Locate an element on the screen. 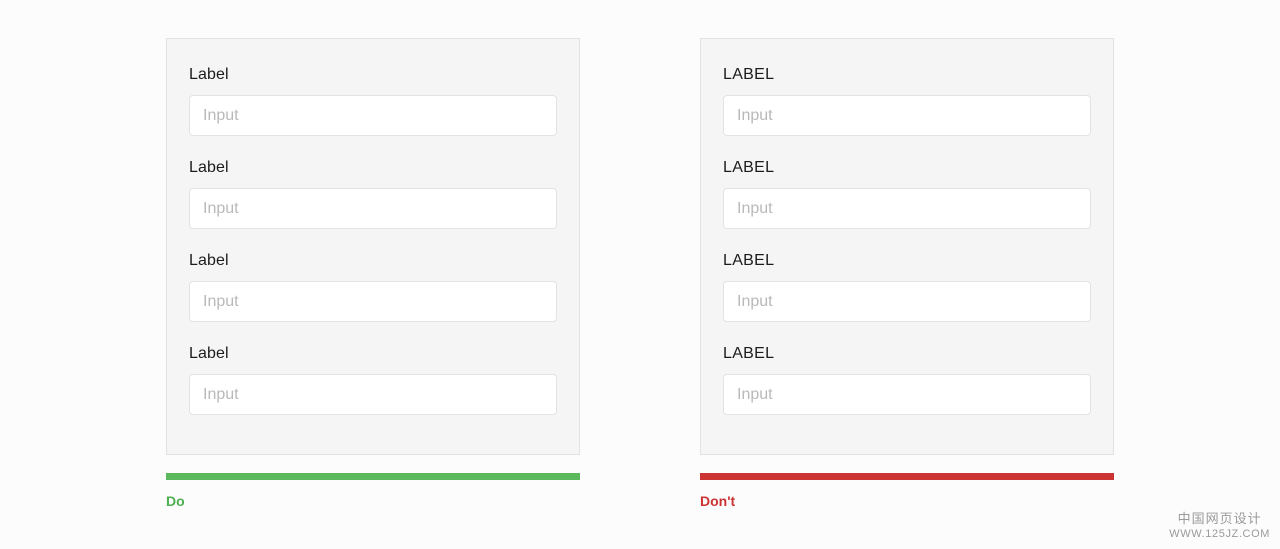 The height and width of the screenshot is (549, 1280). verdict-label: Don't is located at coordinates (718, 501).